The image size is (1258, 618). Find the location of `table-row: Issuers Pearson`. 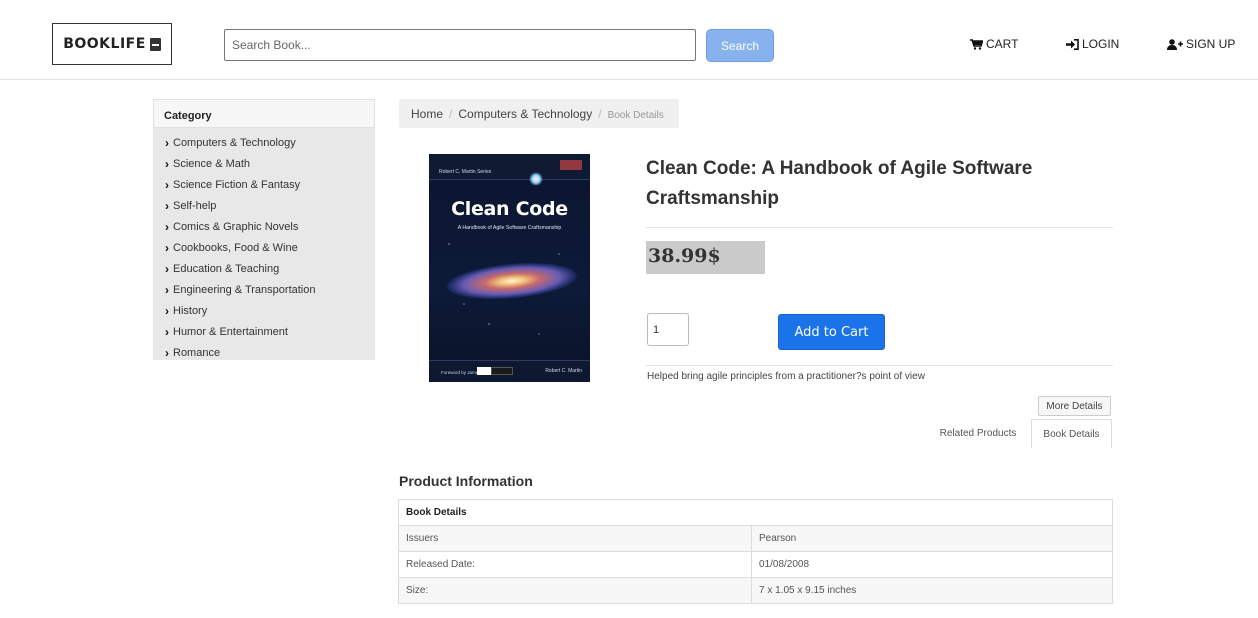

table-row: Issuers Pearson is located at coordinates (755, 538).